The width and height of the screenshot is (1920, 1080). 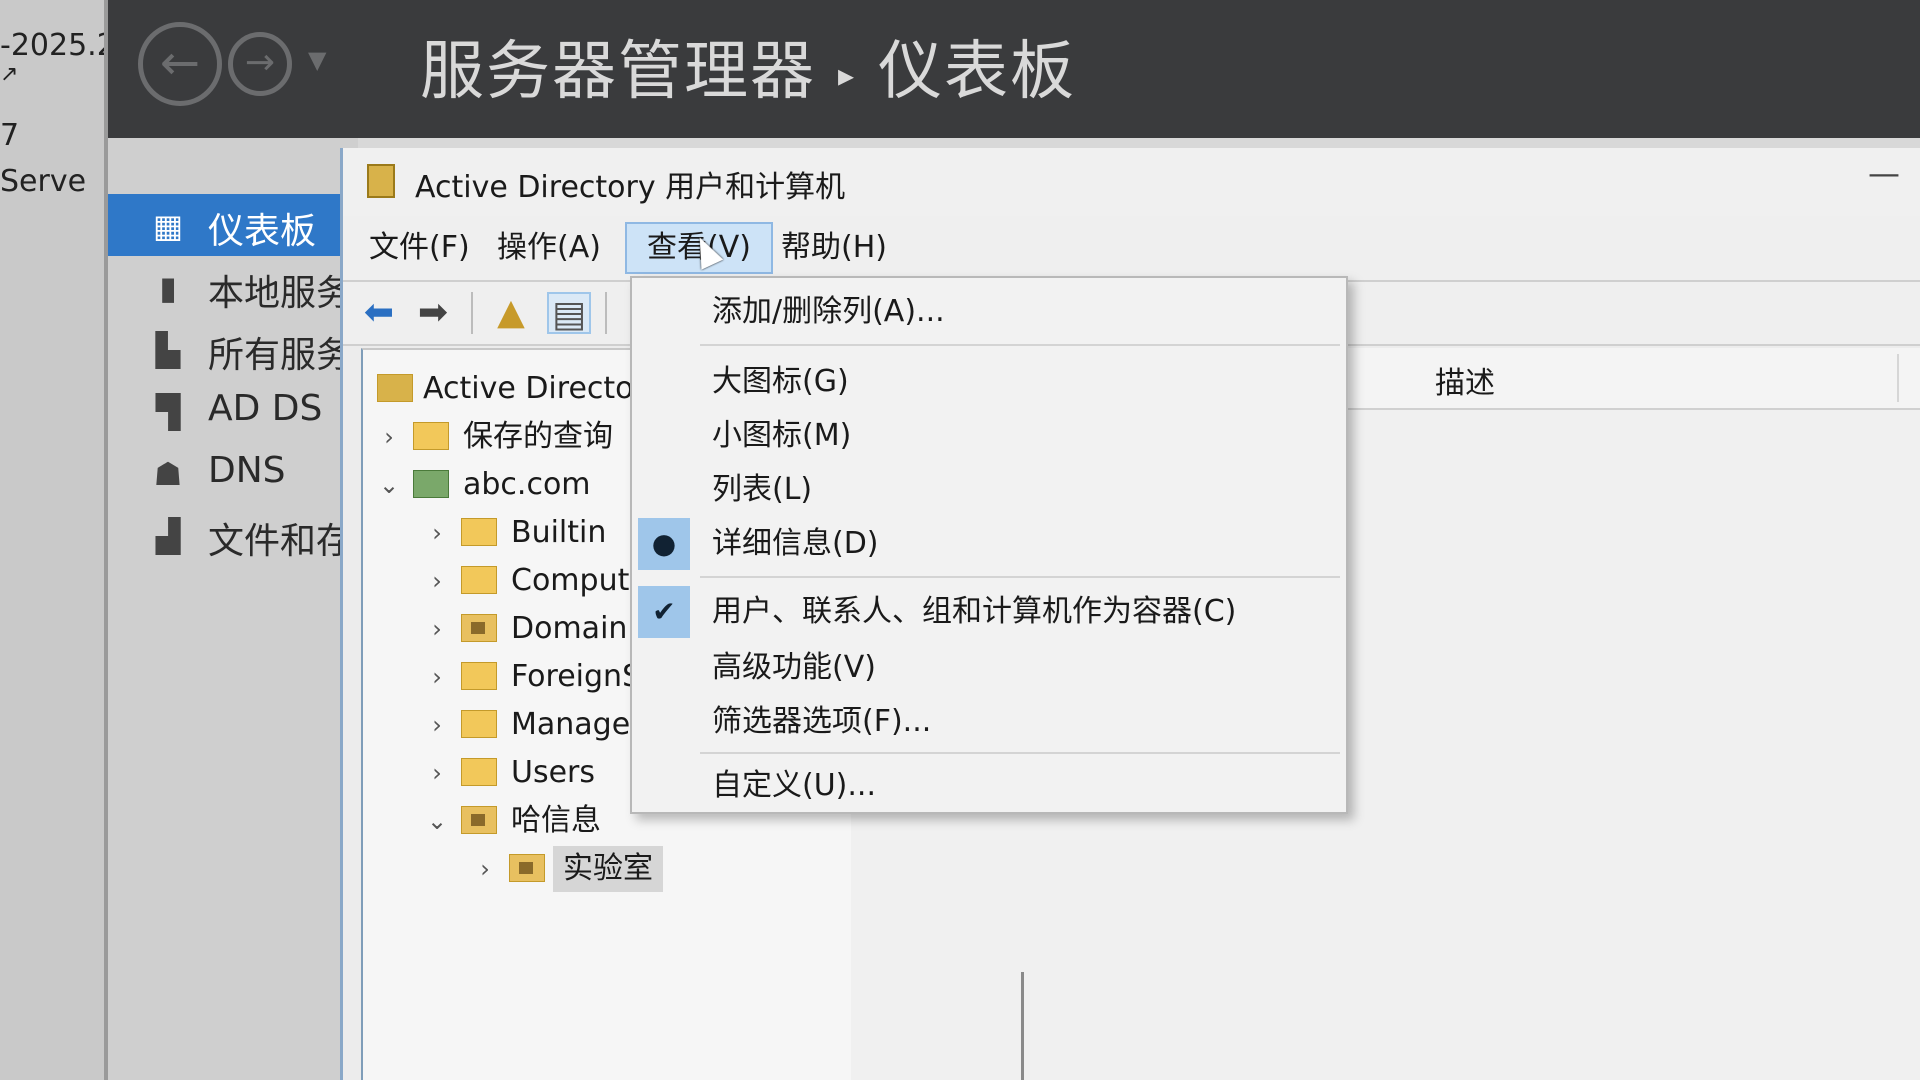 I want to click on sliver-text-2: ↗, so click(x=9, y=74).